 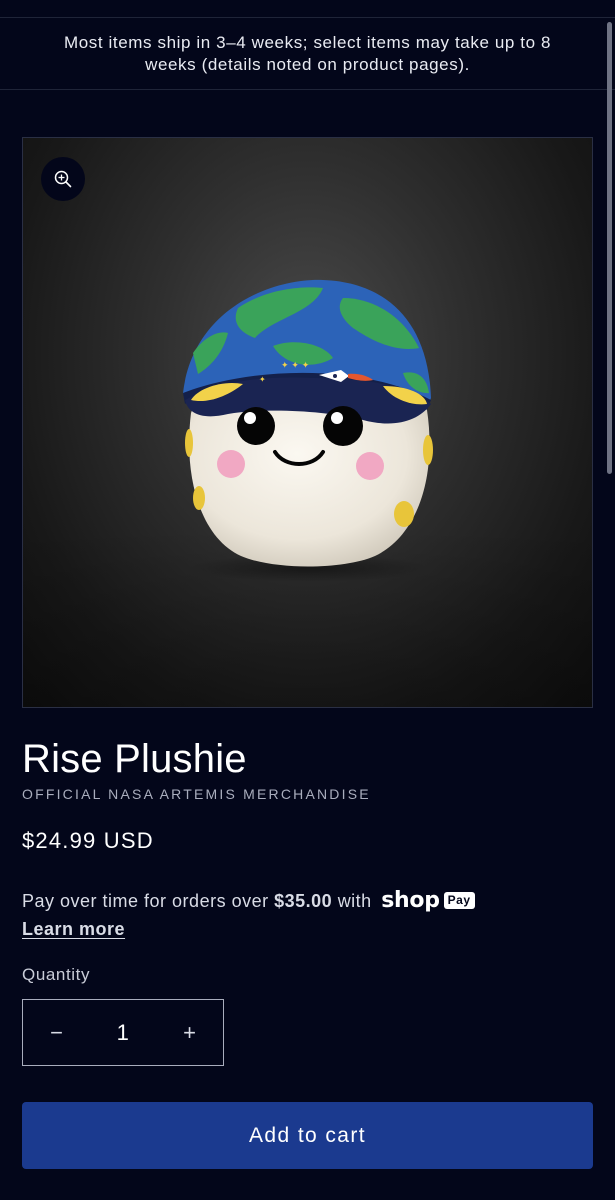 What do you see at coordinates (459, 900) in the screenshot?
I see `pay-logo-badge: Pay` at bounding box center [459, 900].